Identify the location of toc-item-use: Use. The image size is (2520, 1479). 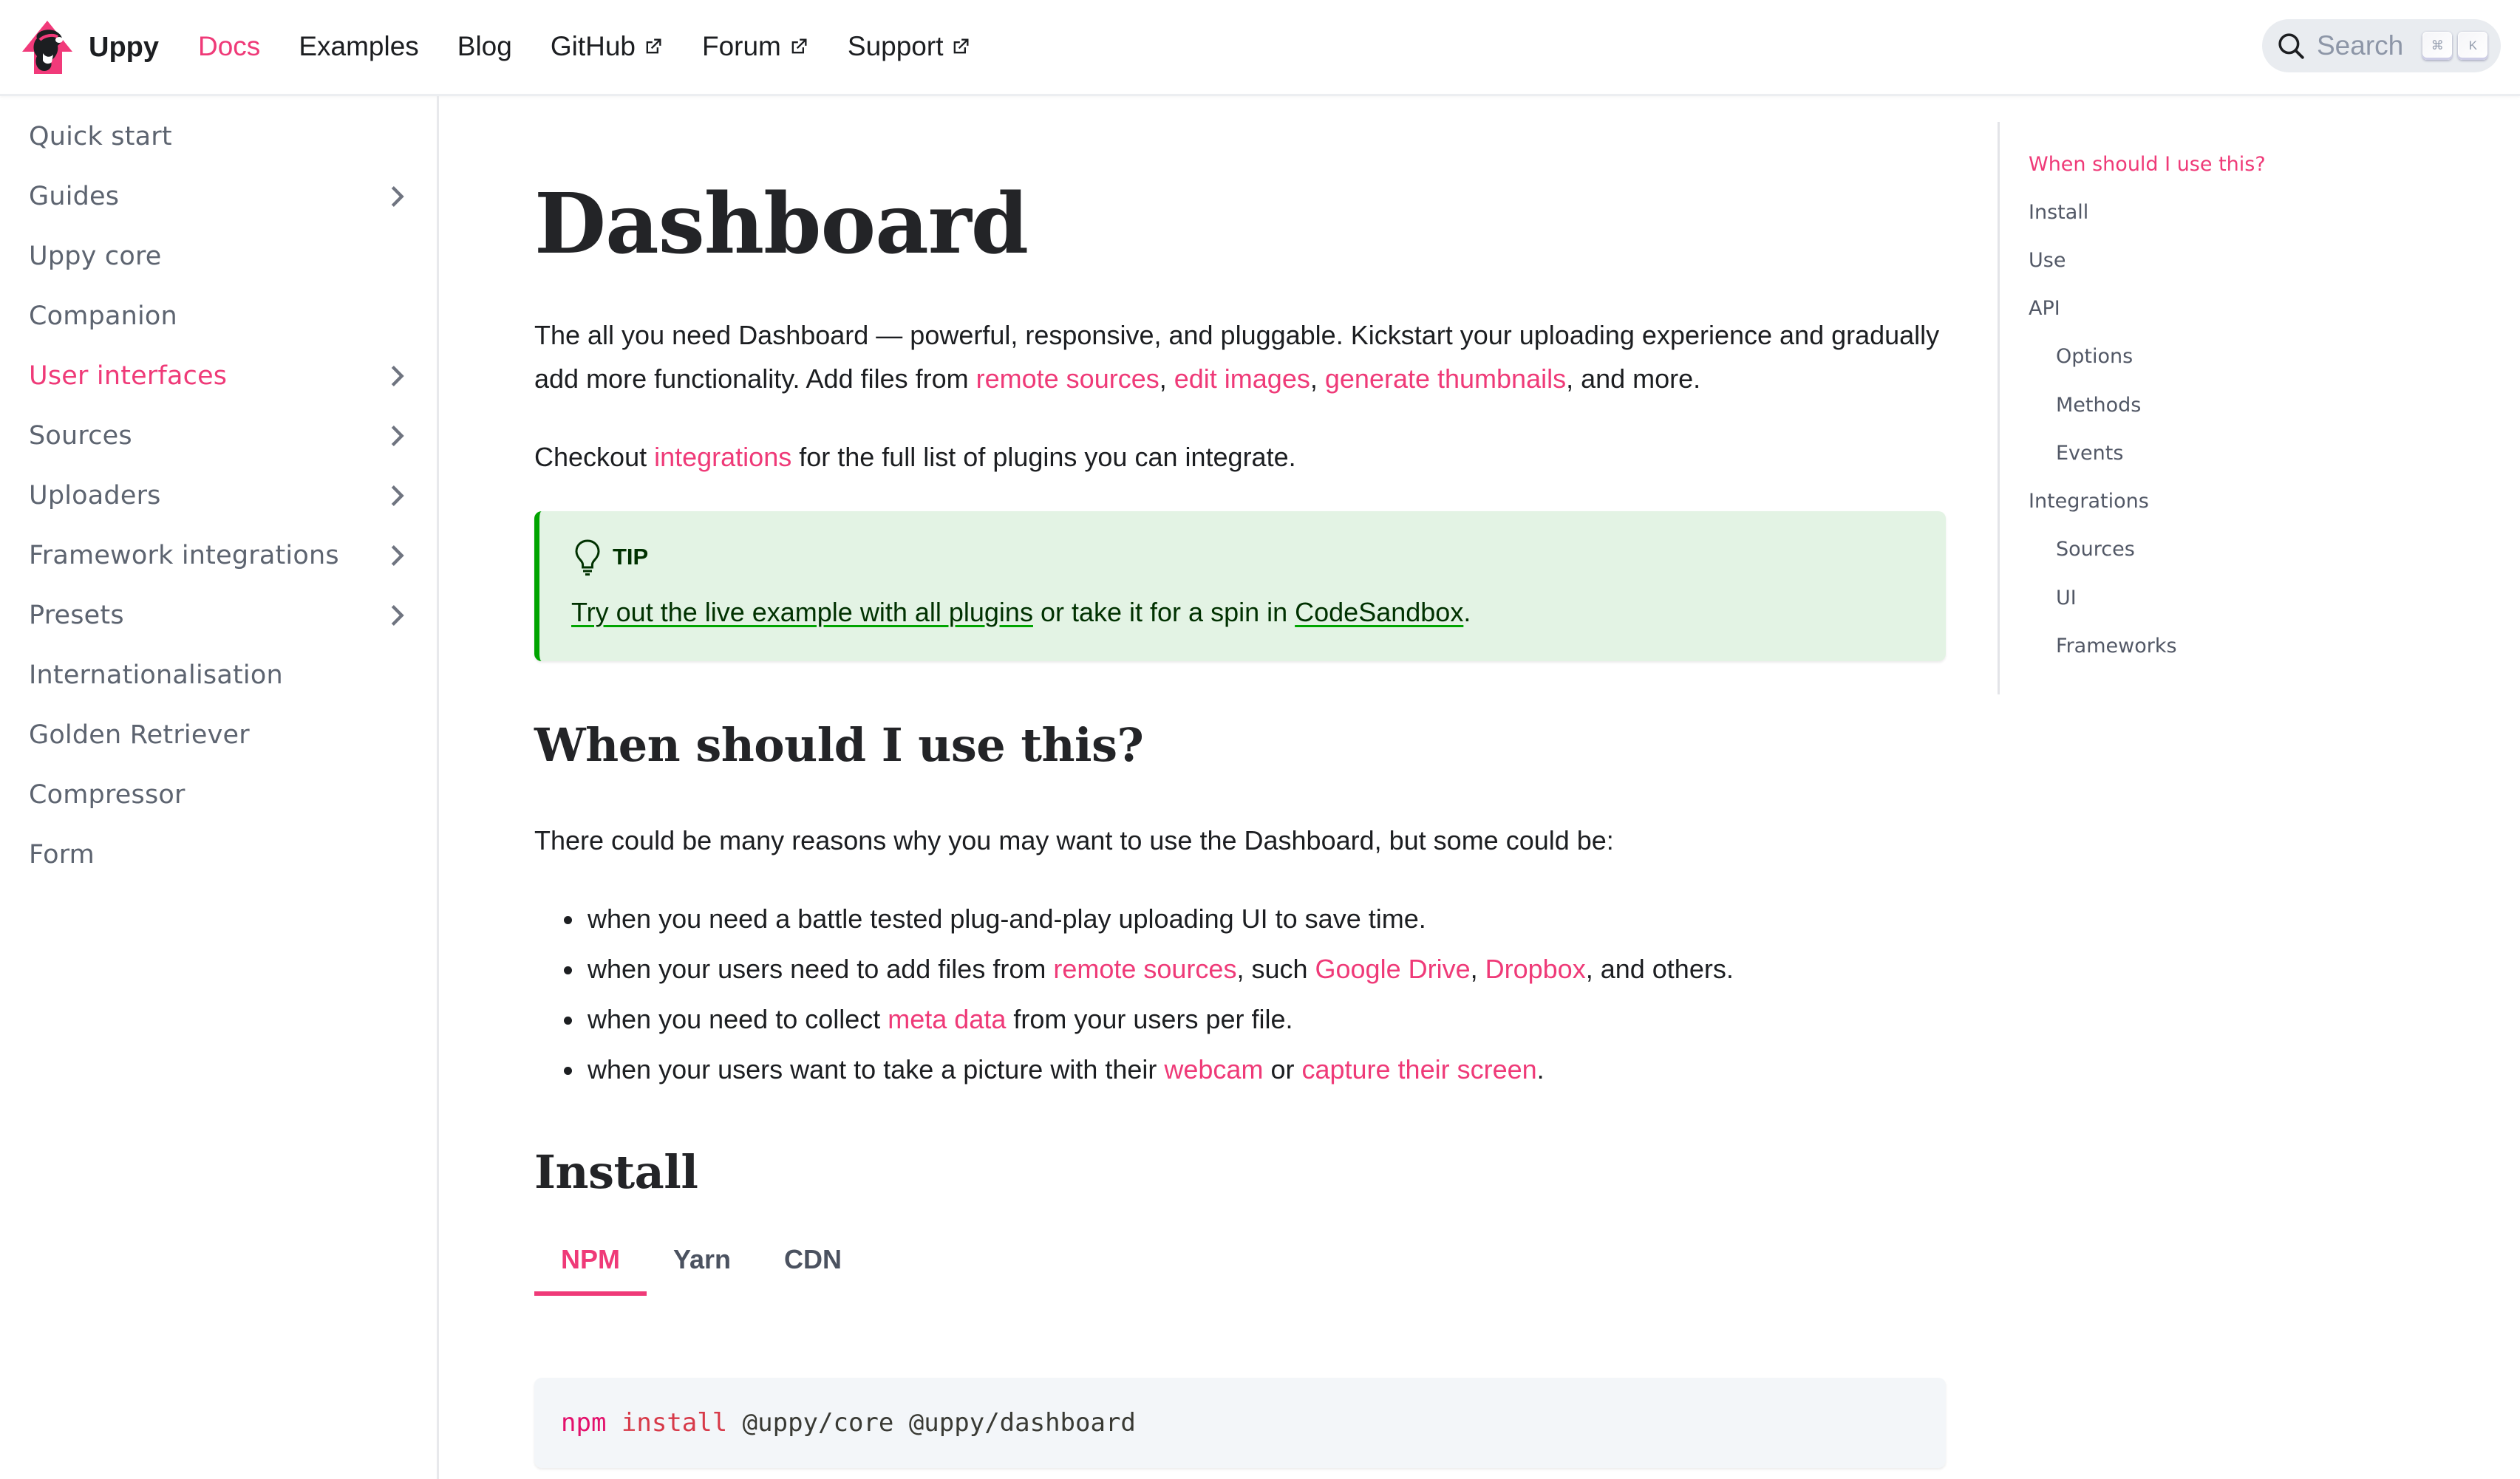
(2047, 260).